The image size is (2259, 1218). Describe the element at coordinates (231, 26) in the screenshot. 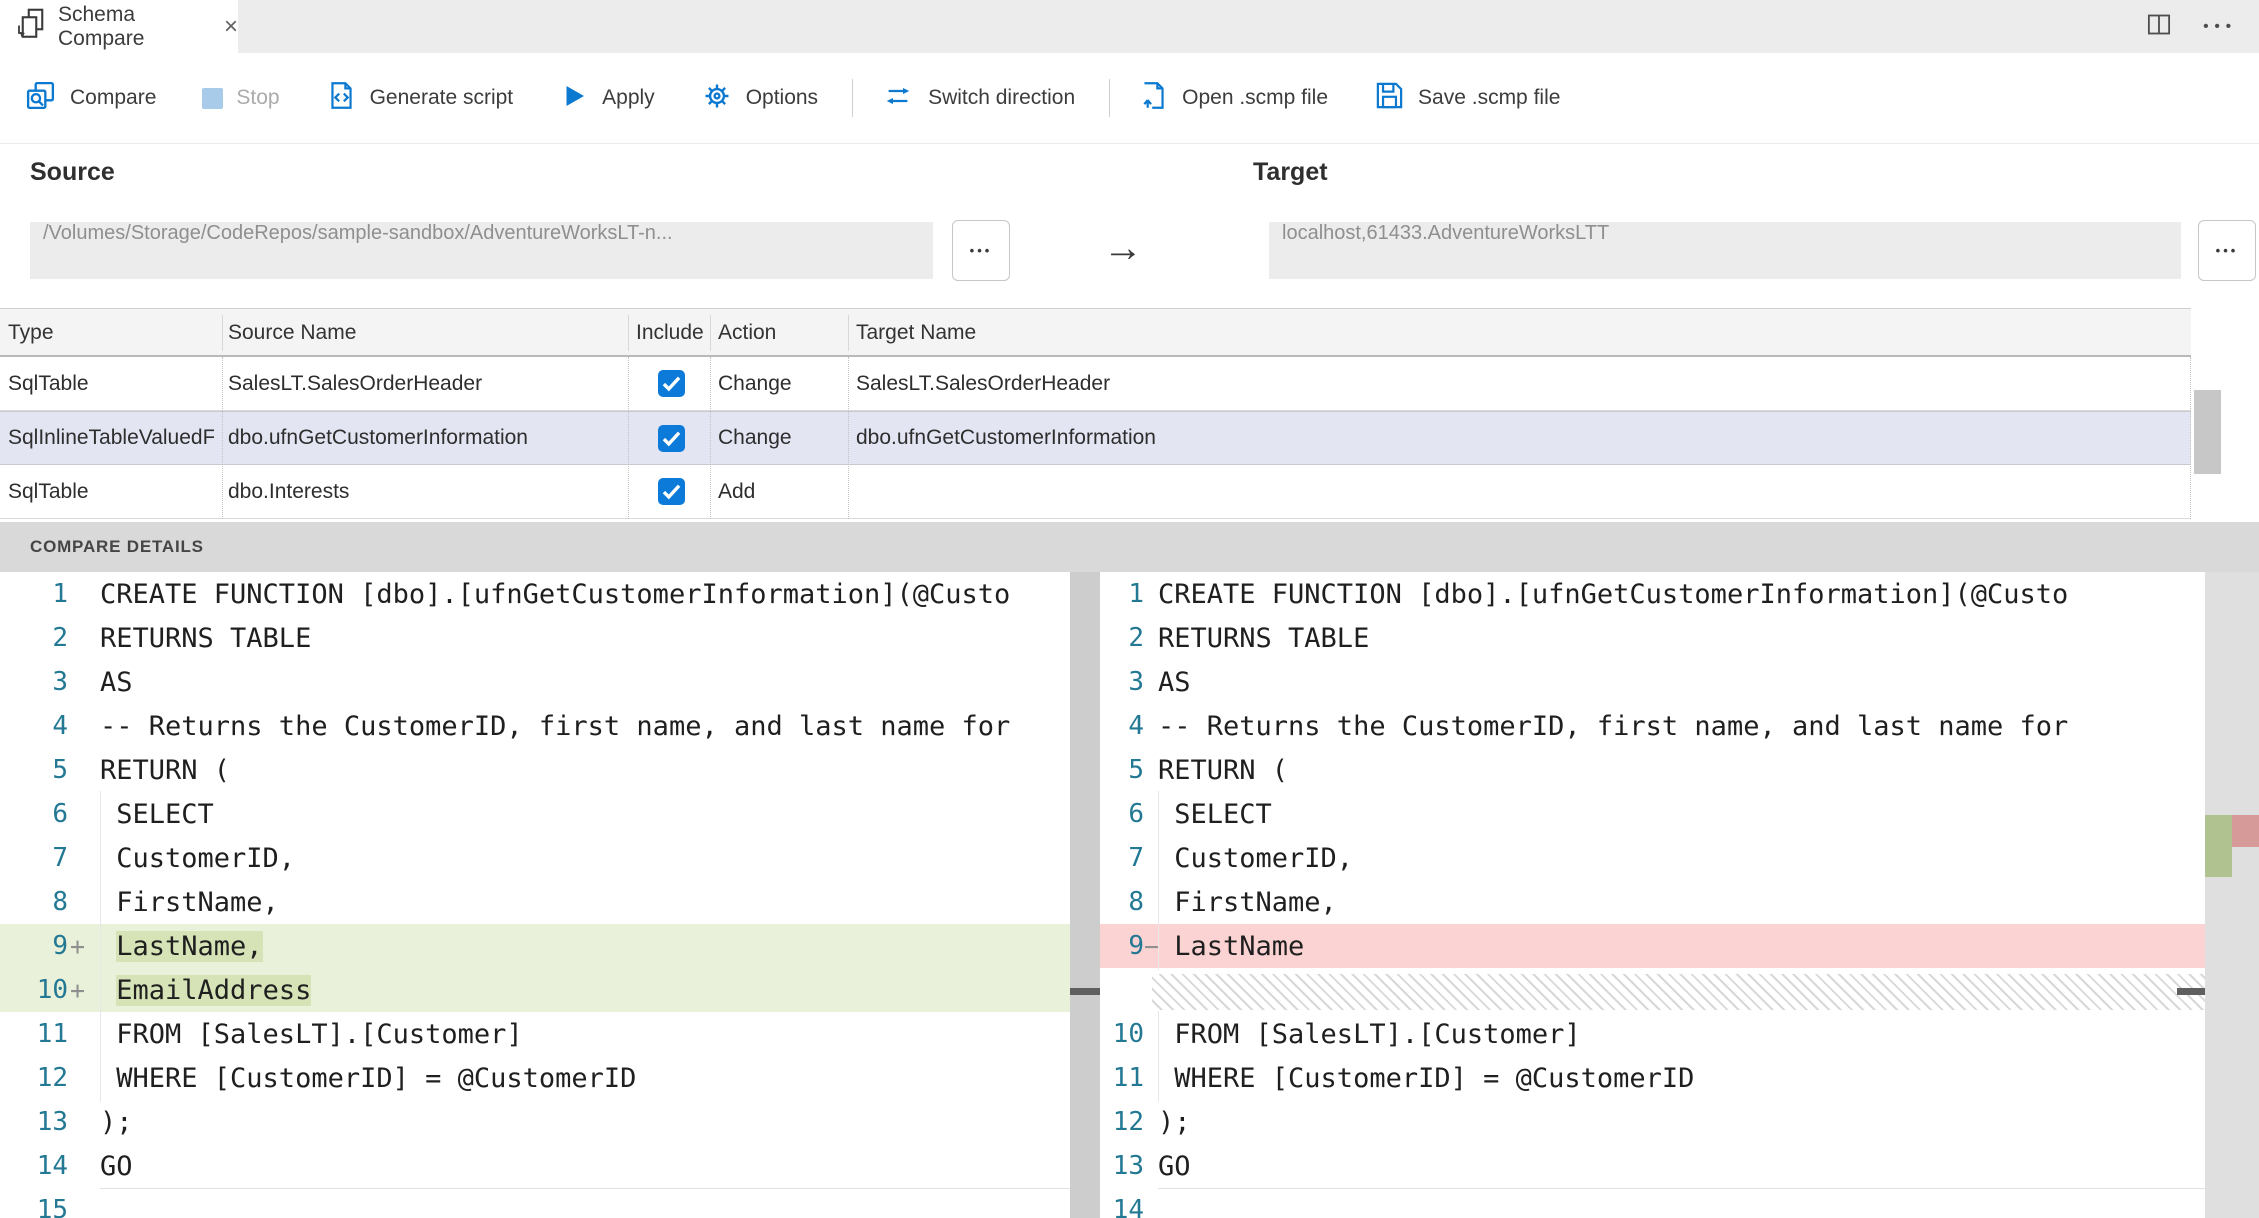

I see `tab-close-icon: ×` at that location.